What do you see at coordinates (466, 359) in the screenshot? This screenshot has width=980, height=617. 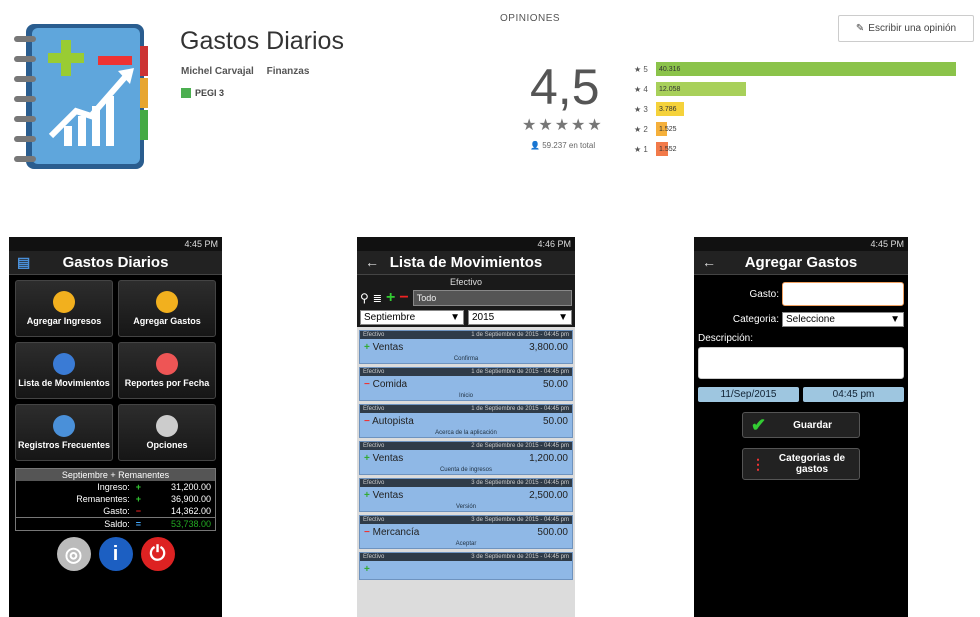 I see `movement-note: Confirma` at bounding box center [466, 359].